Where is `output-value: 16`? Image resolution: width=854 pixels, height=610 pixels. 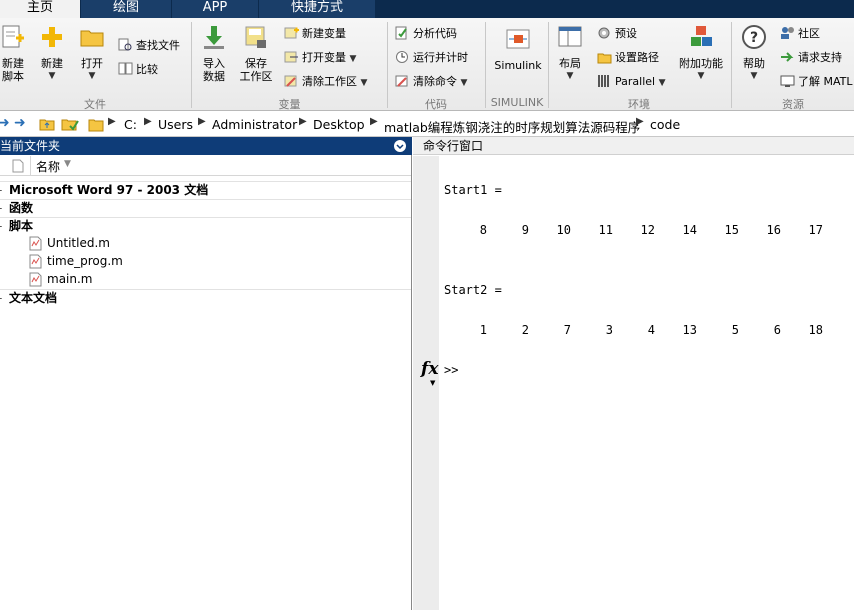 output-value: 16 is located at coordinates (773, 230).